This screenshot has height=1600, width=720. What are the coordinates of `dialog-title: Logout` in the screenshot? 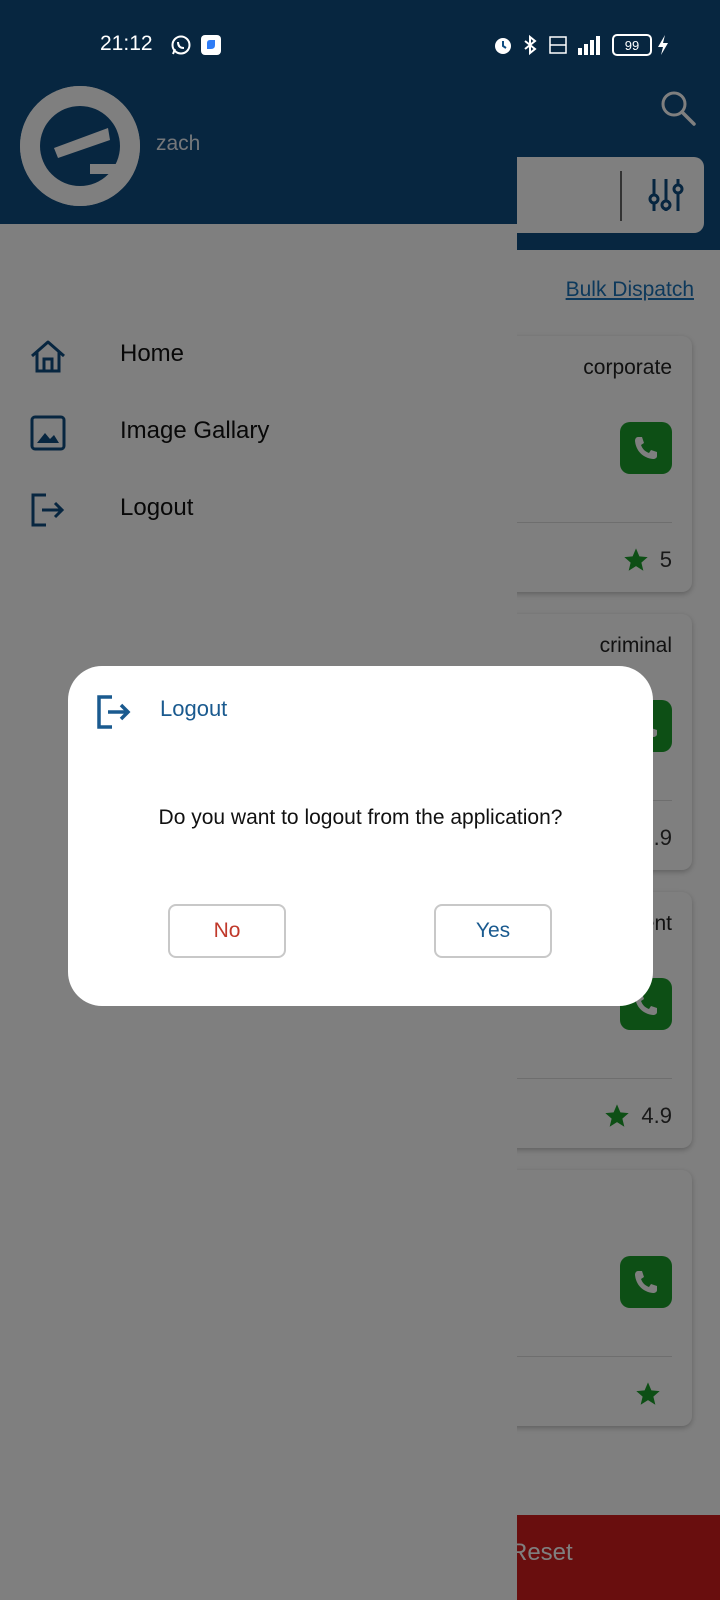 It's located at (194, 708).